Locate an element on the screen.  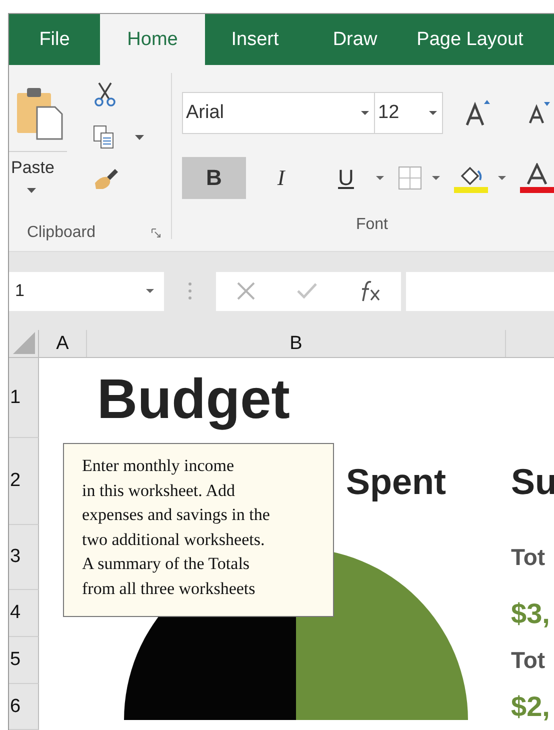
group-label: Clipboard is located at coordinates (61, 233).